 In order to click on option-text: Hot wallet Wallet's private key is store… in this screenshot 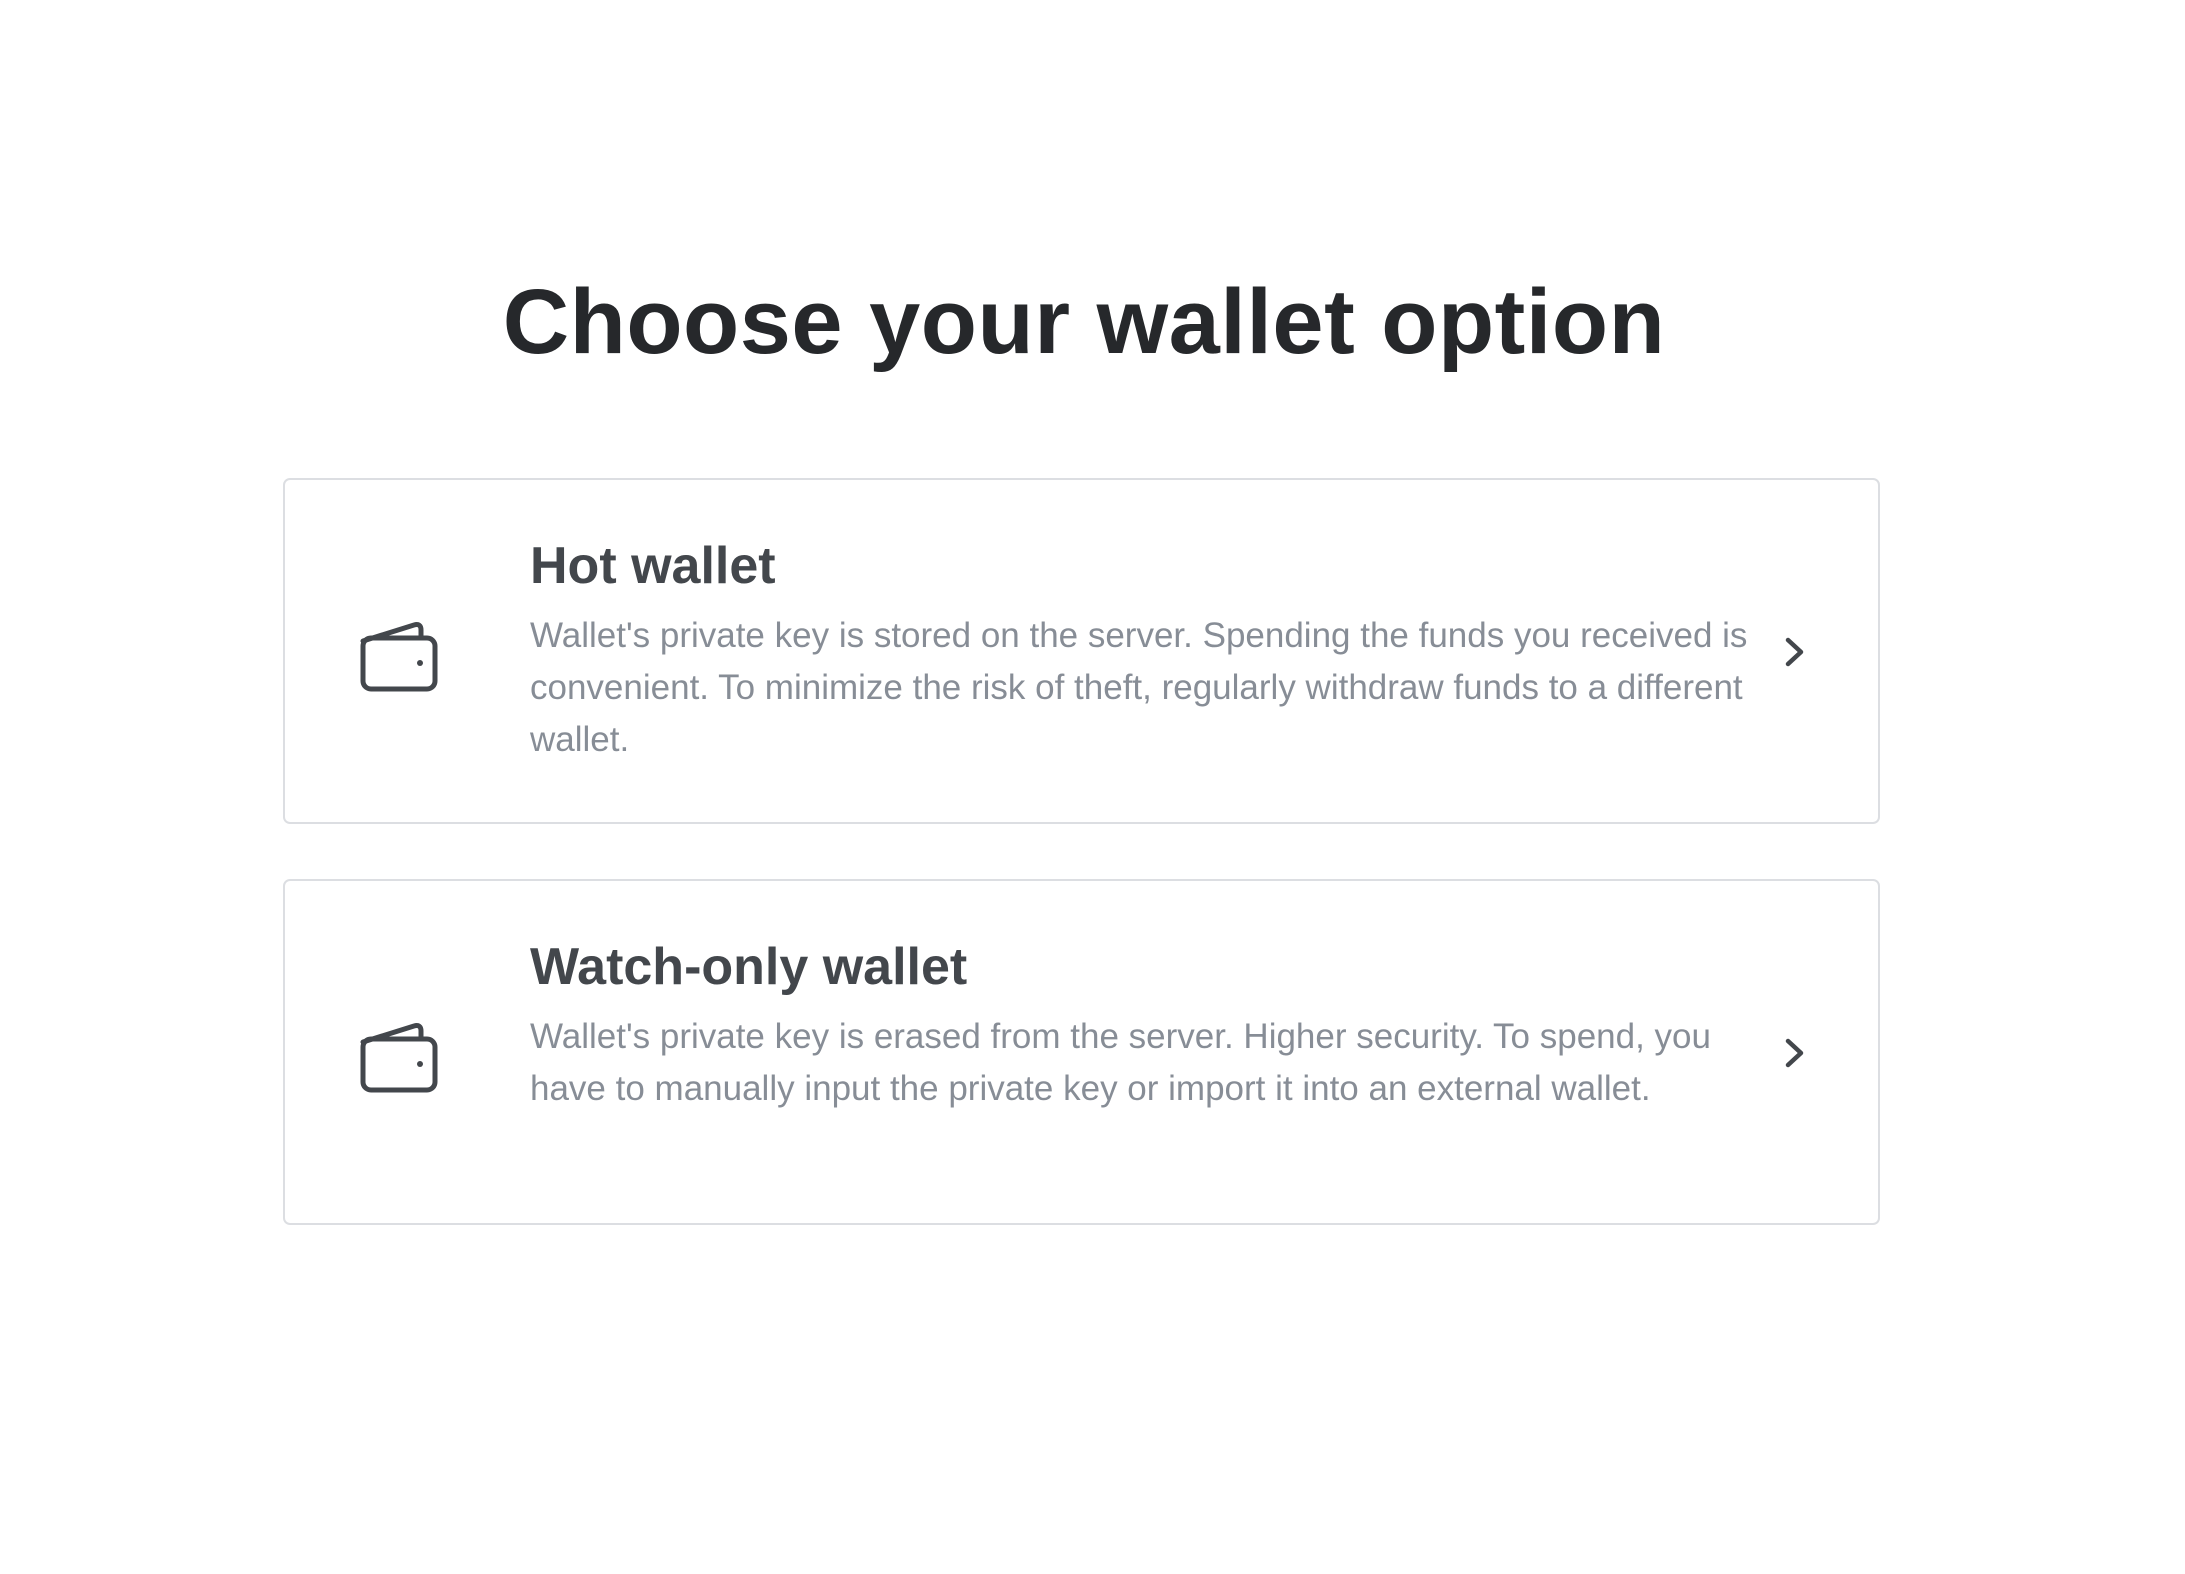, I will do `click(1142, 649)`.